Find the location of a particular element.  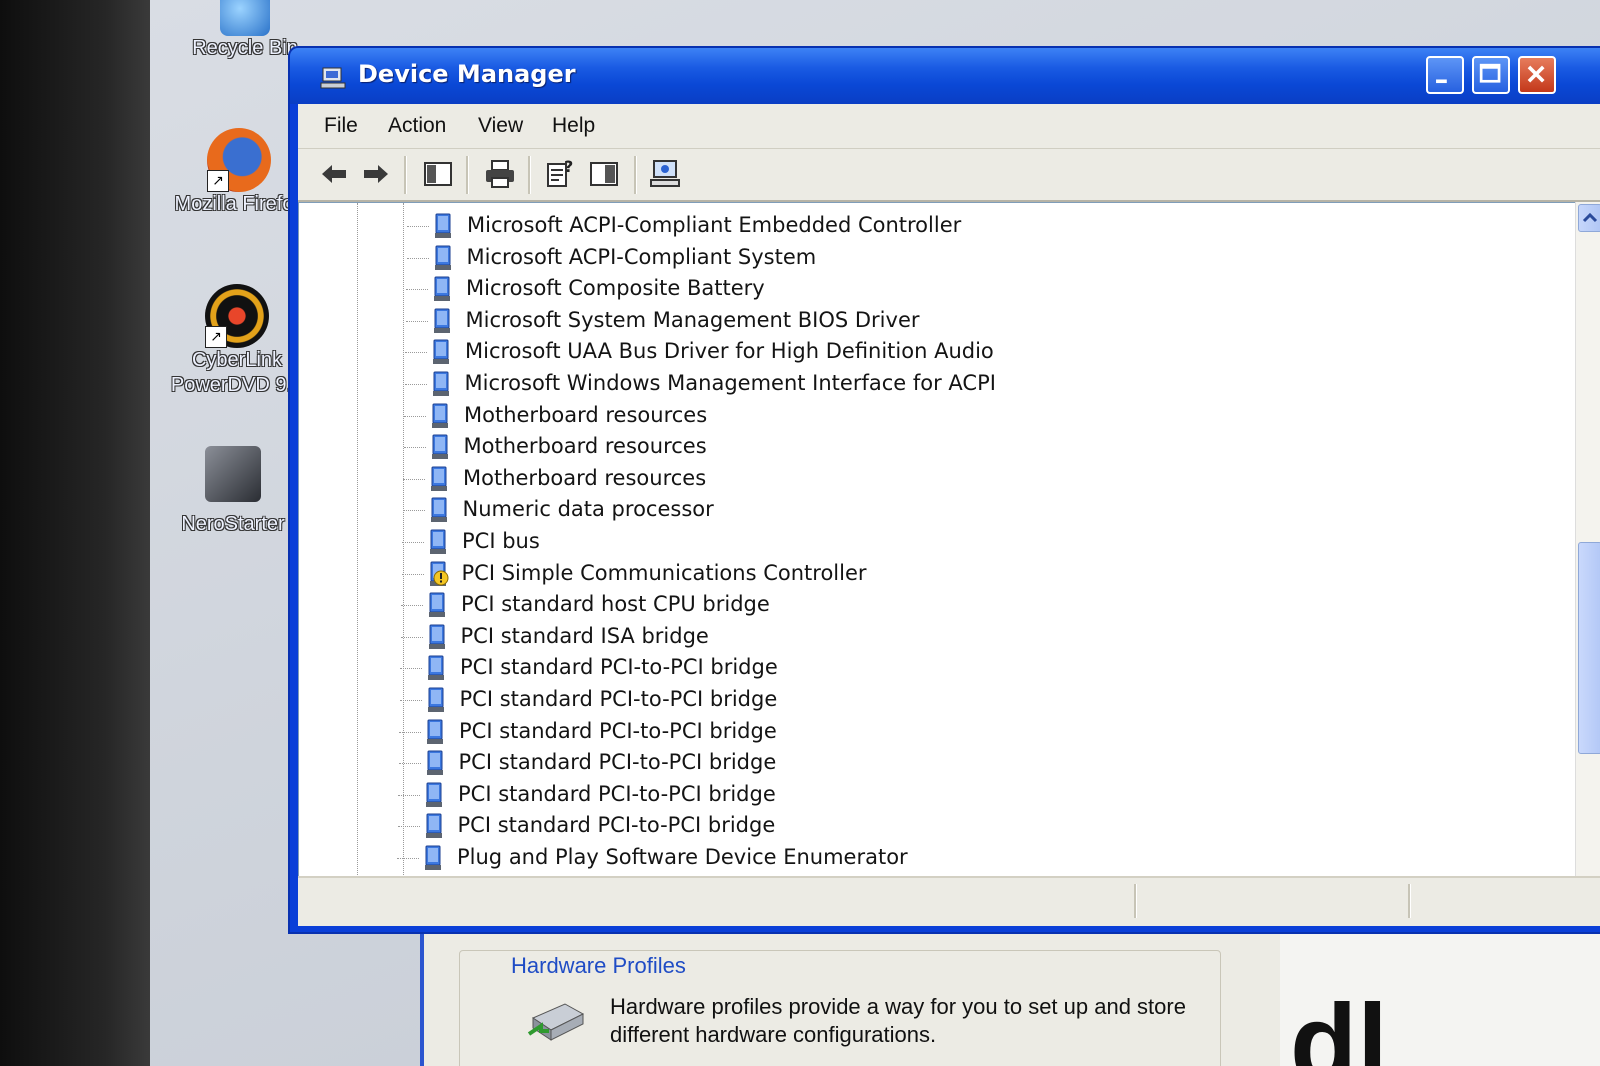

menu-help: Help is located at coordinates (573, 126).